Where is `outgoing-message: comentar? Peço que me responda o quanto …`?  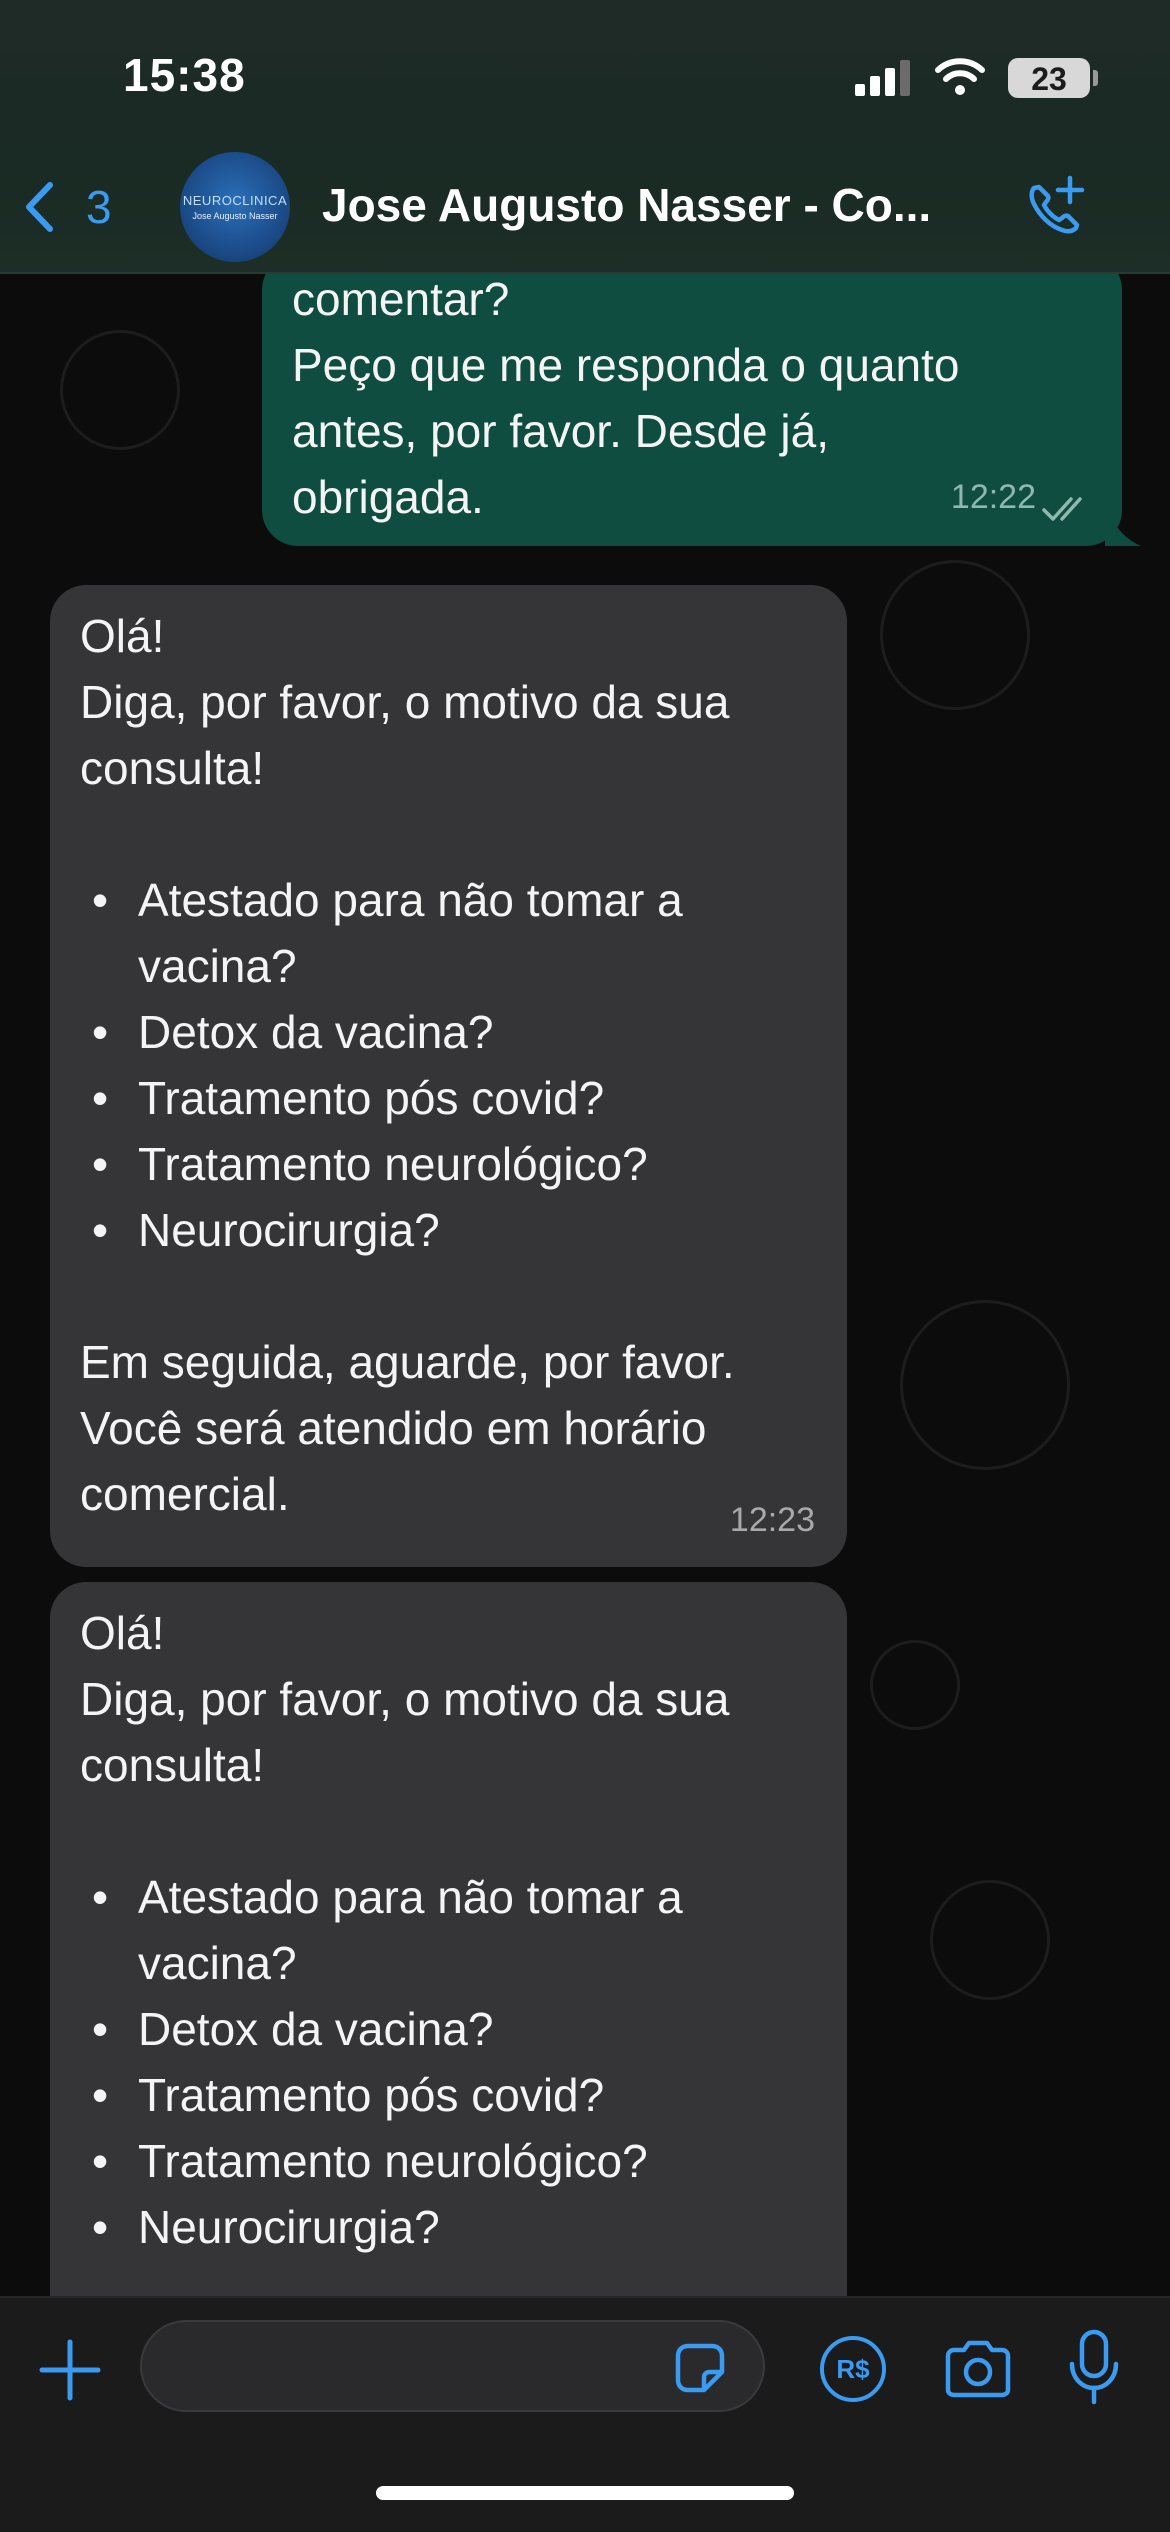 outgoing-message: comentar? Peço que me responda o quanto … is located at coordinates (692, 400).